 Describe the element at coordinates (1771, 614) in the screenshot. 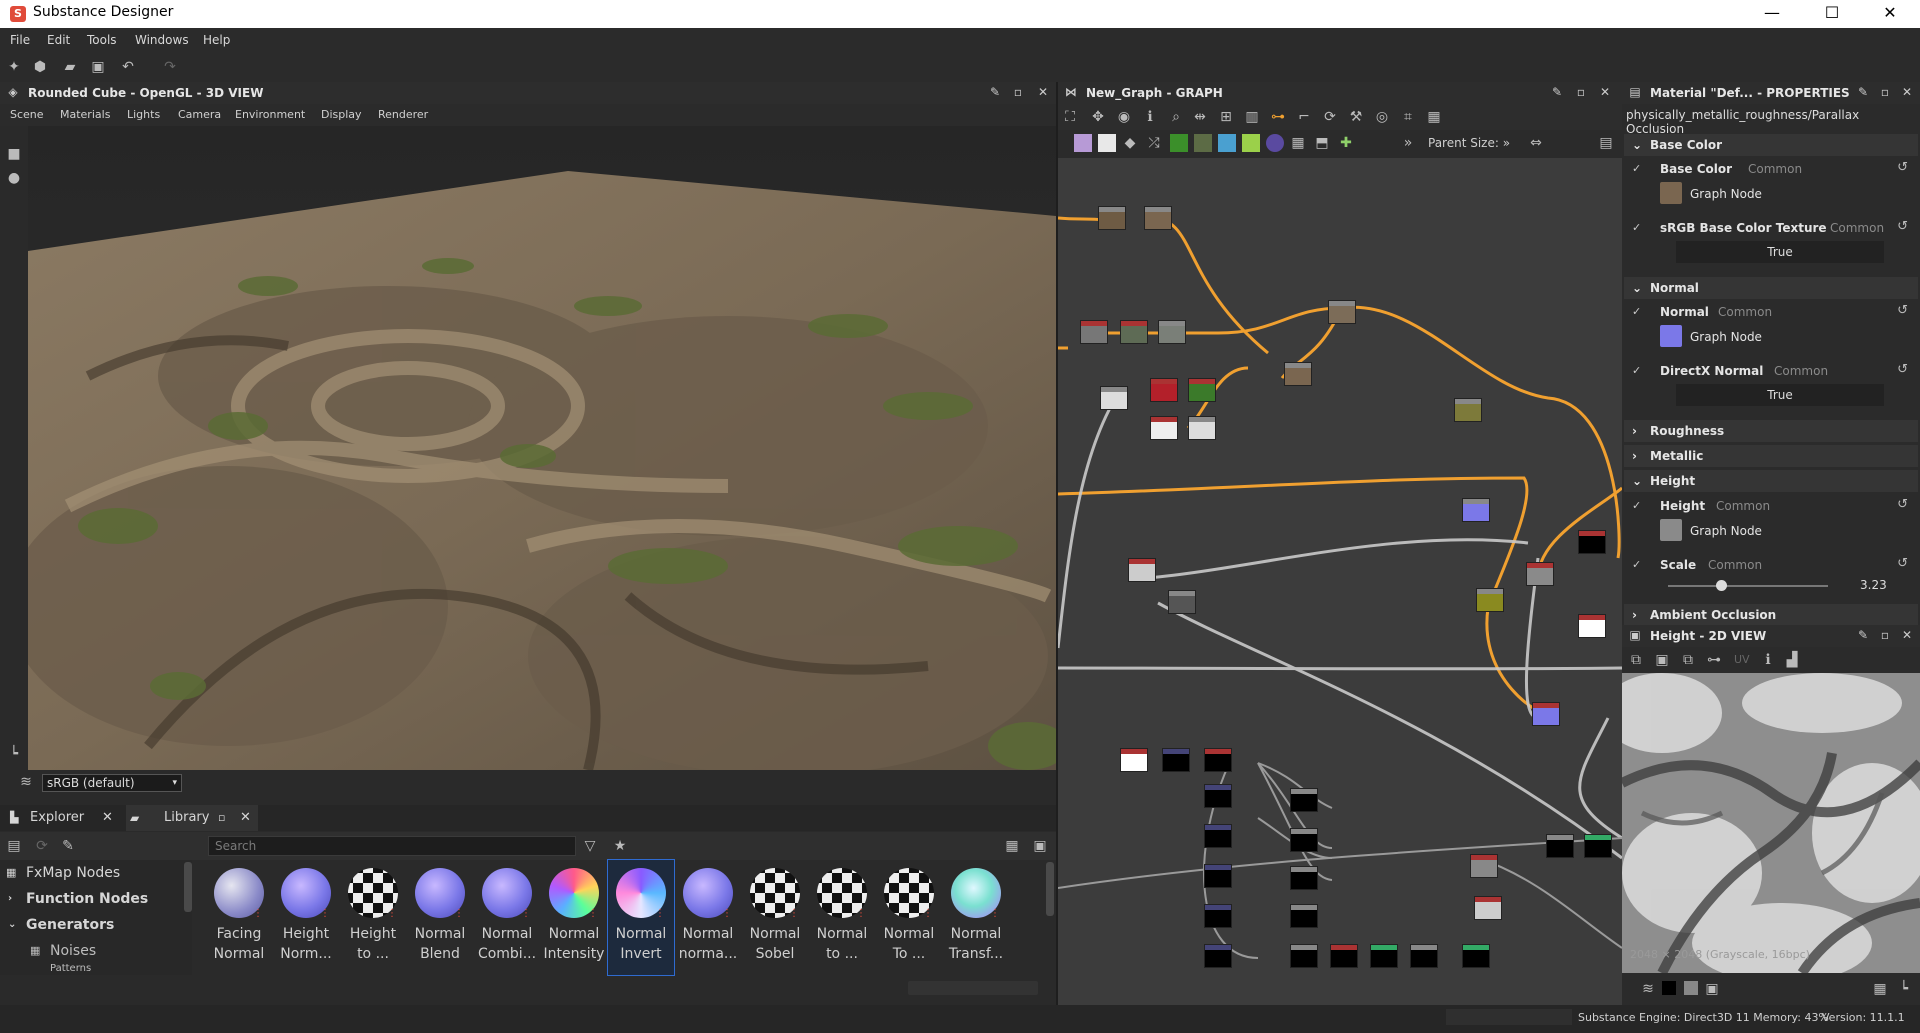

I see `section-ambient-occlusion: › Ambient Occlusion` at that location.